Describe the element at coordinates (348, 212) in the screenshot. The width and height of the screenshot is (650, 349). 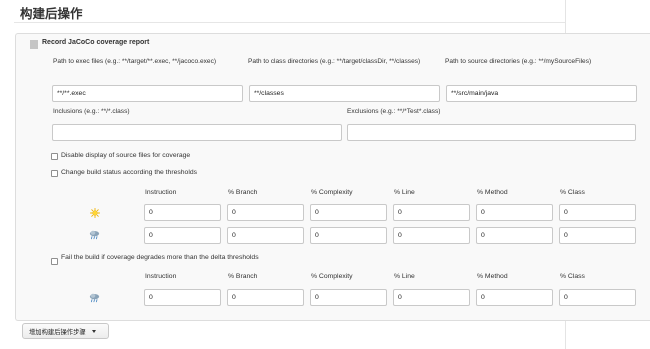
I see `healthy-complexity-input: 0` at that location.